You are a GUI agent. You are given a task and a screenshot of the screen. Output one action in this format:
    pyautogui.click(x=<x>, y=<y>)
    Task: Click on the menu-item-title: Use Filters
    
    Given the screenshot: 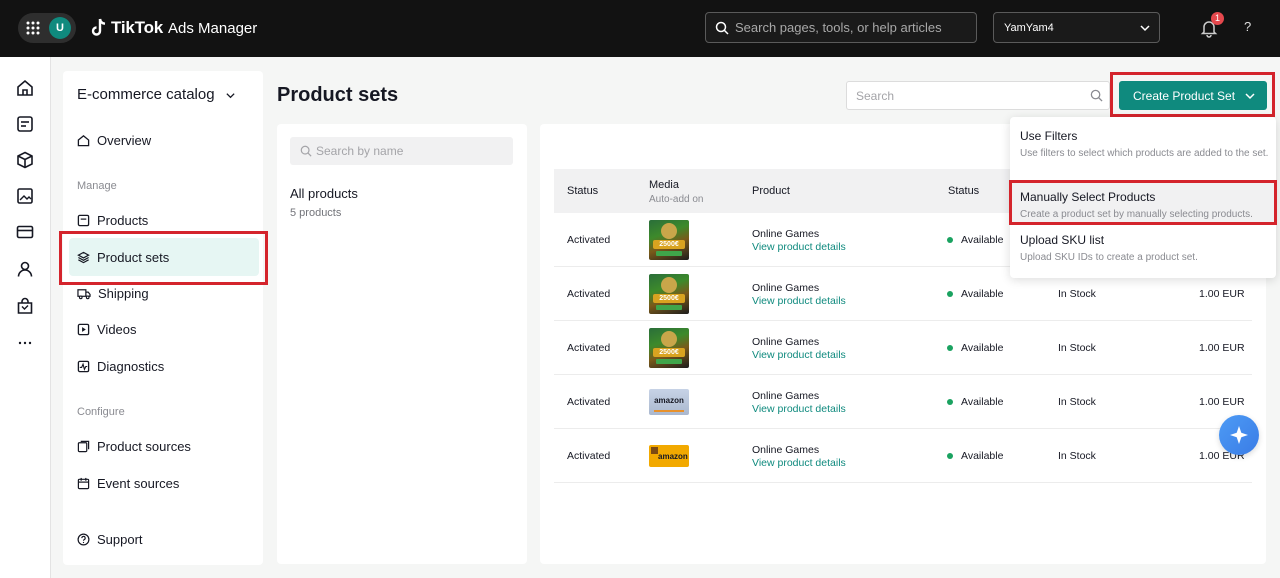 What is the action you would take?
    pyautogui.click(x=1049, y=136)
    